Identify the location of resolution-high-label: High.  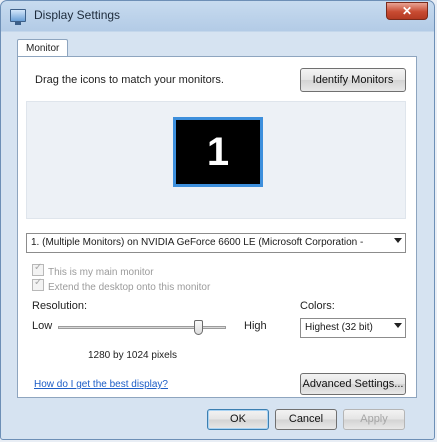
(255, 326).